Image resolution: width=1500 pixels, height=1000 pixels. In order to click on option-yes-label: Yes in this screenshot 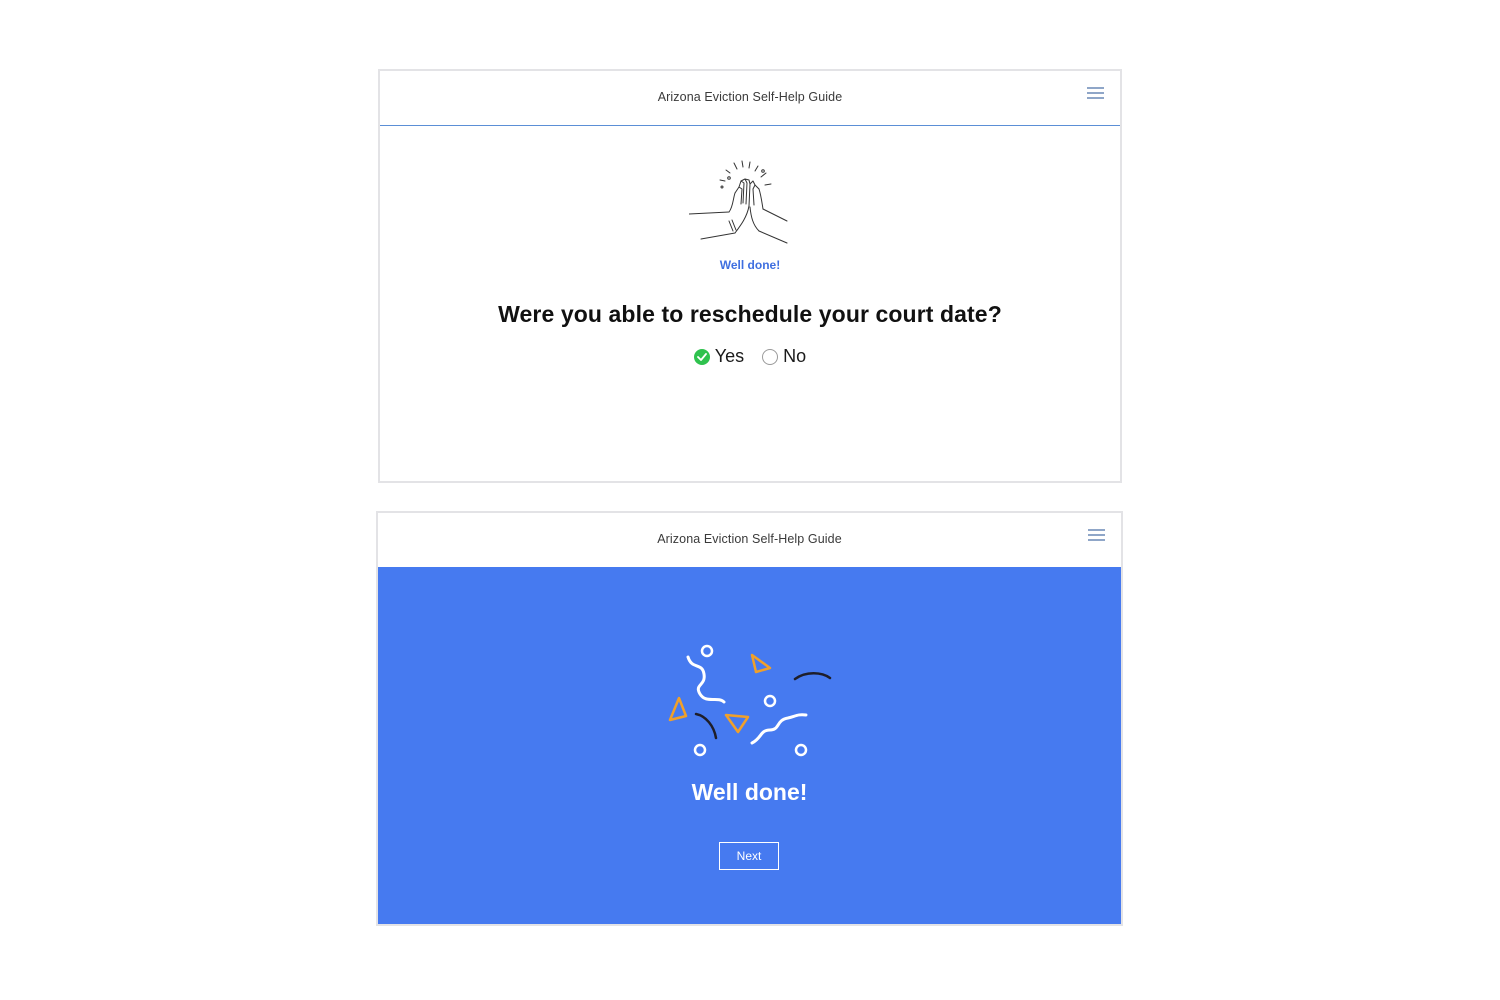, I will do `click(729, 356)`.